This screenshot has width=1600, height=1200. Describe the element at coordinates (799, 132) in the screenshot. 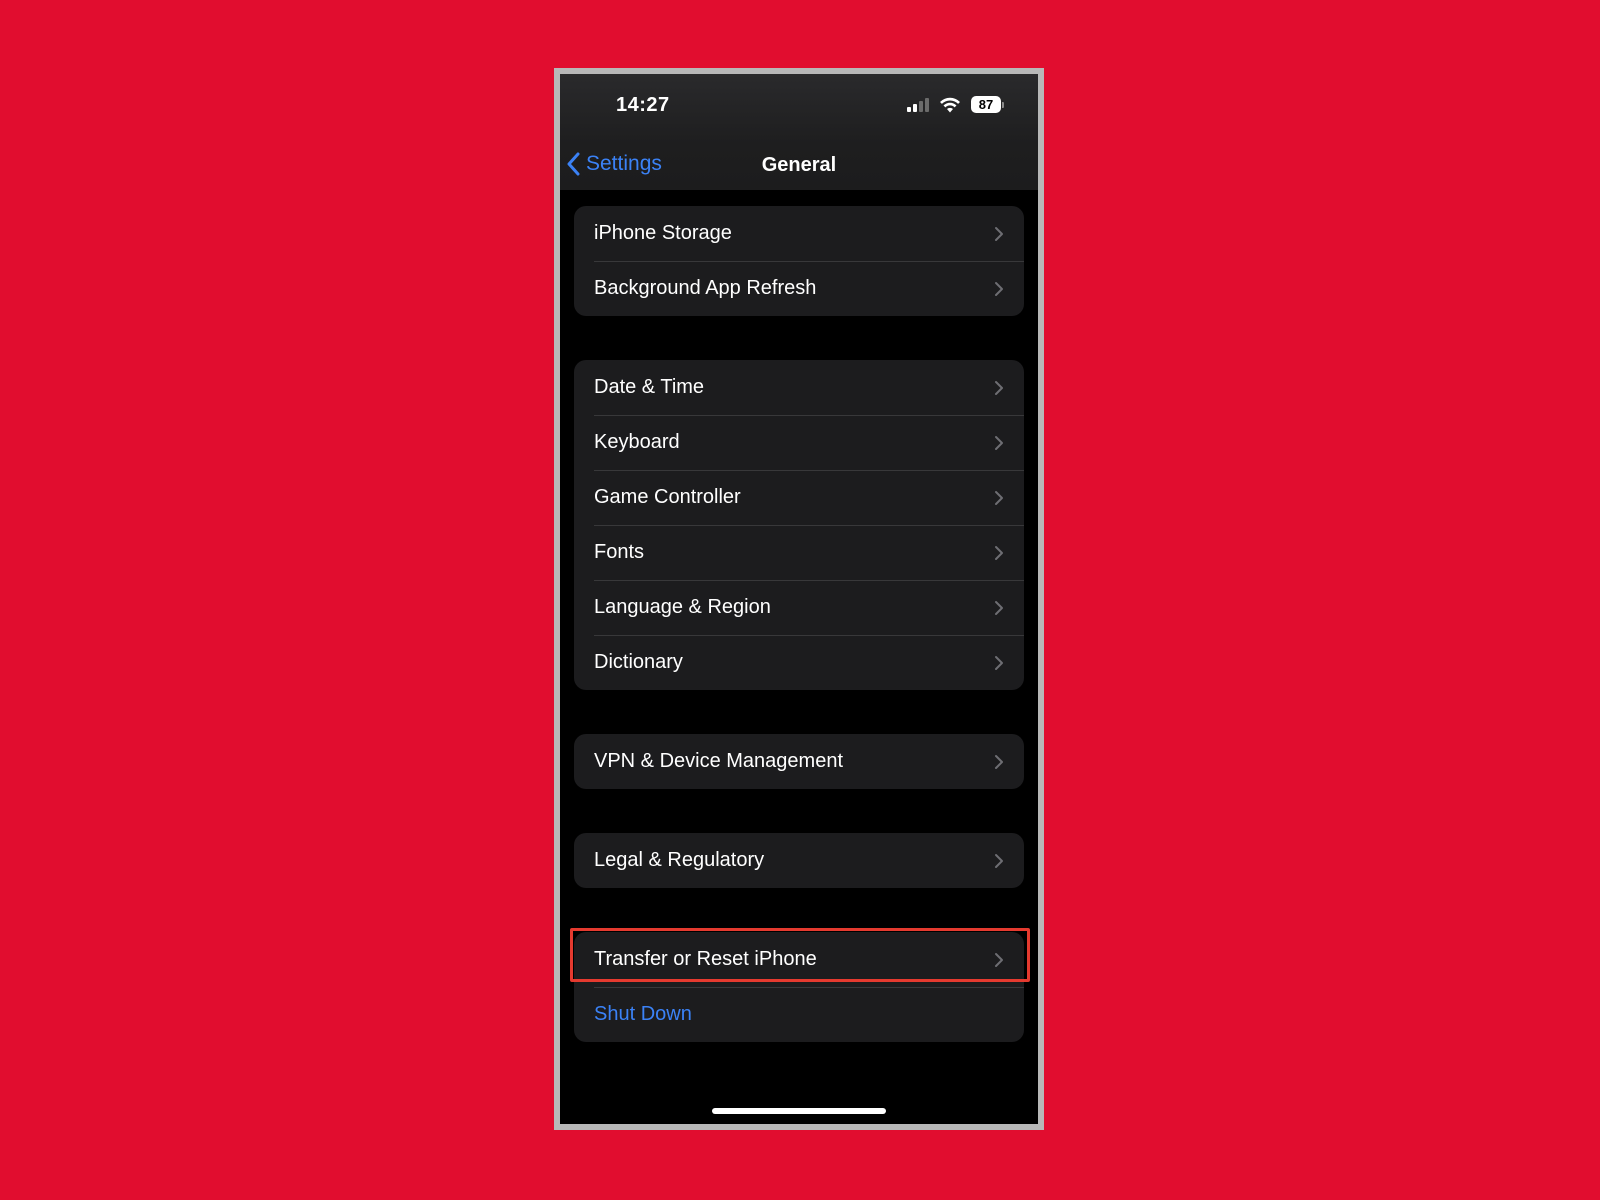

I see `navigation-bar: 14:27 87 Settings General` at that location.